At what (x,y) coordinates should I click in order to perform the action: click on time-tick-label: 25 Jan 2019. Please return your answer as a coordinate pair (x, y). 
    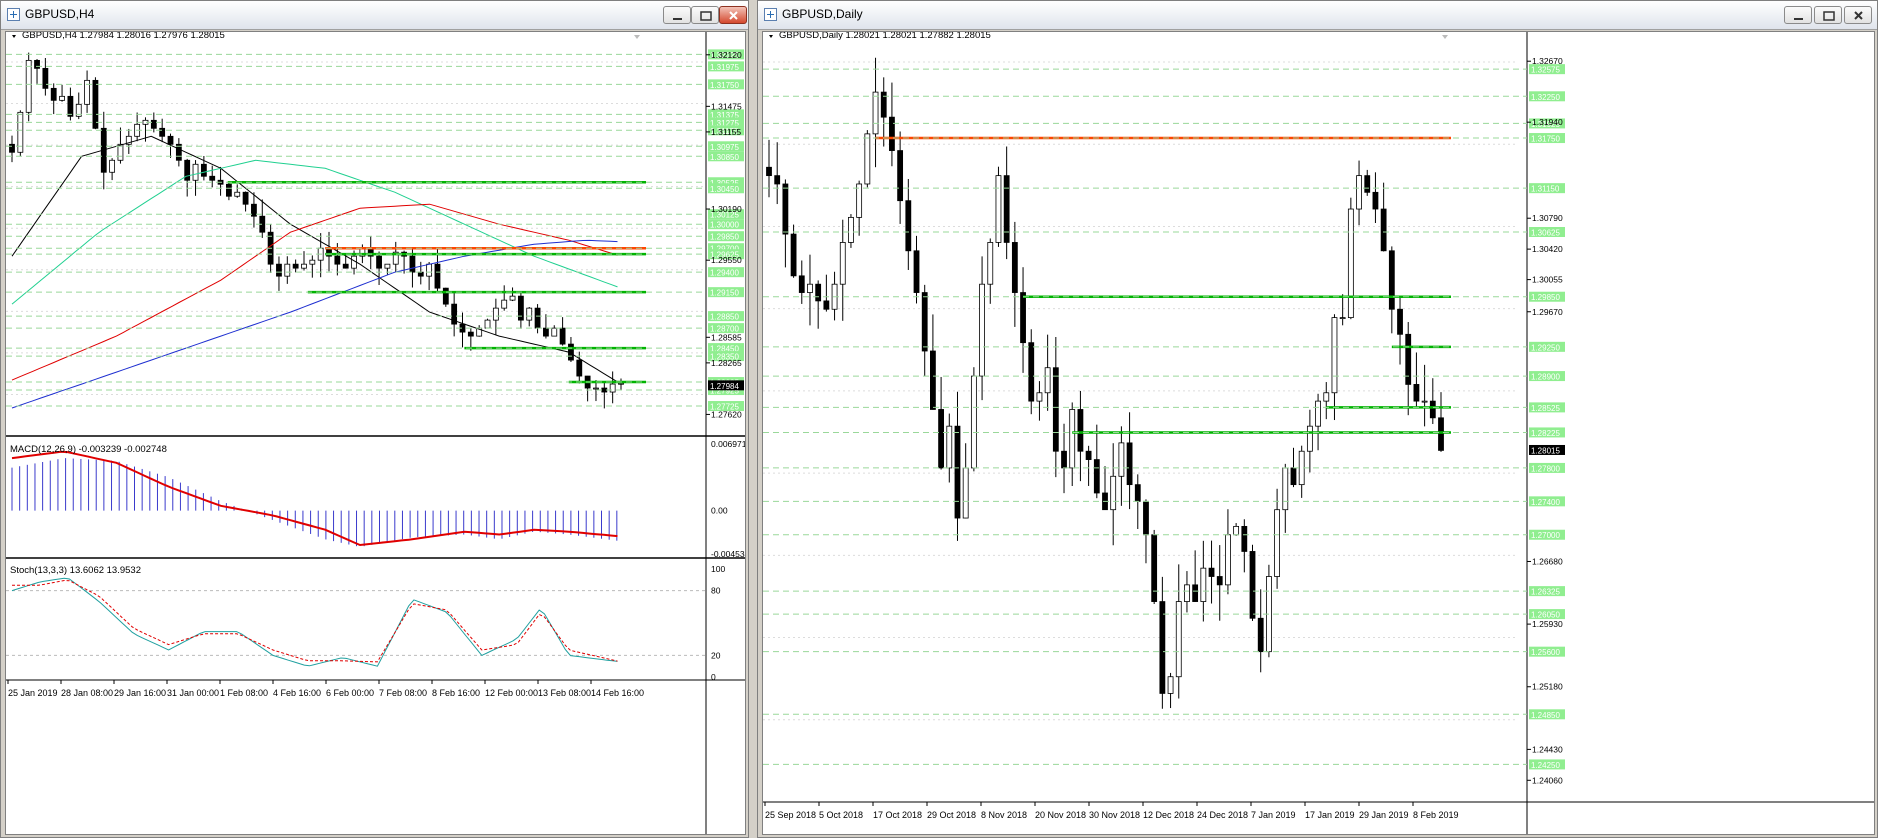
    Looking at the image, I should click on (33, 693).